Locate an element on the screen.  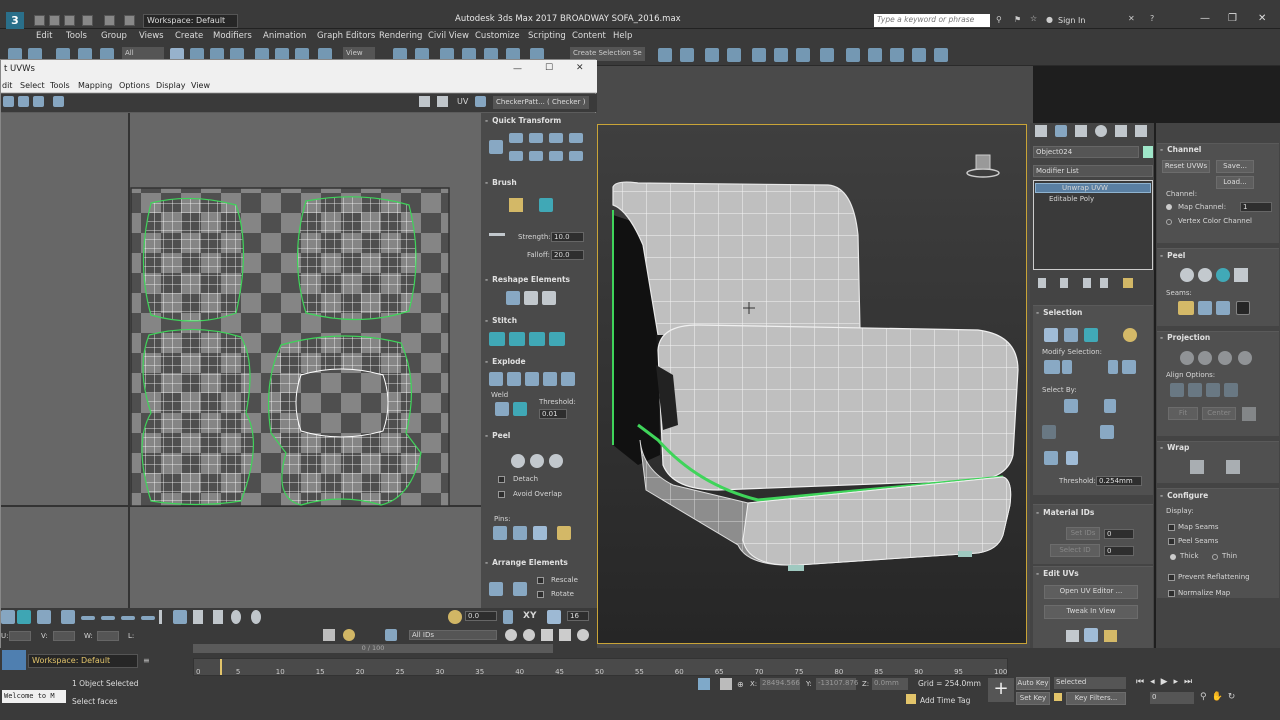
select-by-planar-icon is located at coordinates (1110, 406).